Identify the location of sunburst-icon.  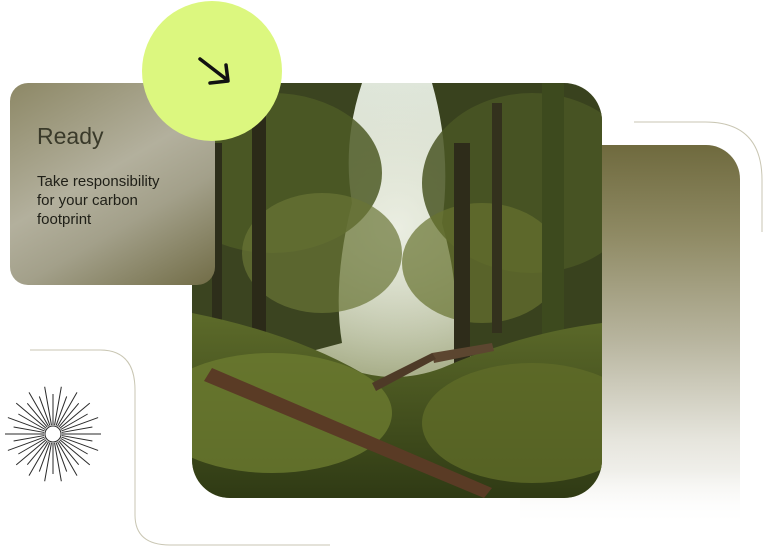
(53, 434).